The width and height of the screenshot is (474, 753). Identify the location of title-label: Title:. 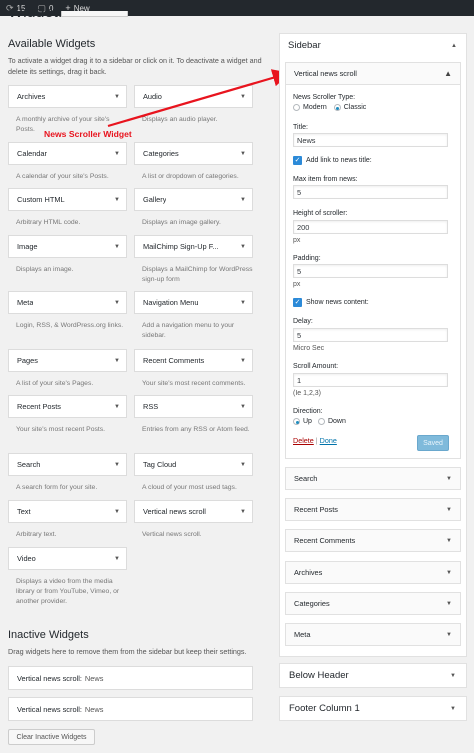
(300, 127).